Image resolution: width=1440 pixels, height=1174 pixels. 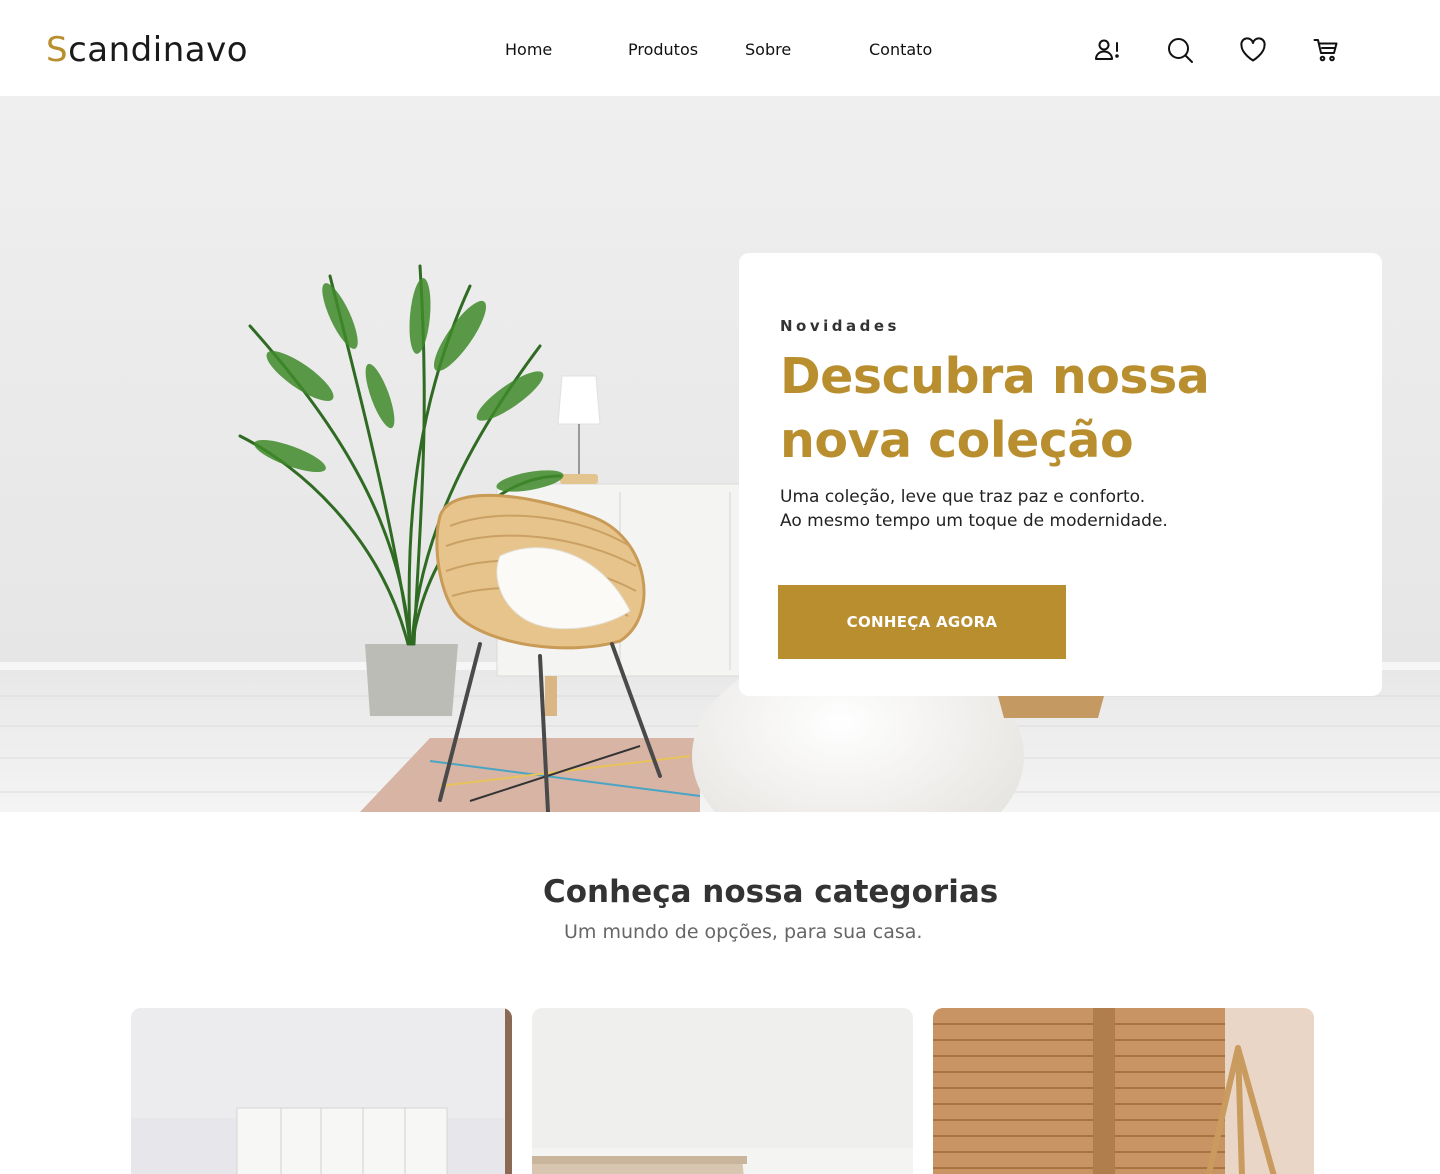 What do you see at coordinates (1180, 50) in the screenshot?
I see `search-icon` at bounding box center [1180, 50].